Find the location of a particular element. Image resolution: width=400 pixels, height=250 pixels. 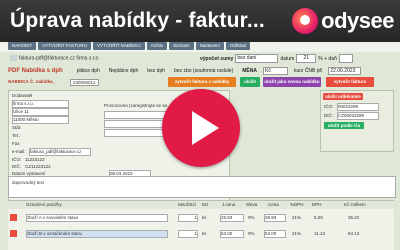

col-header: MJ is located at coordinates (205, 204).